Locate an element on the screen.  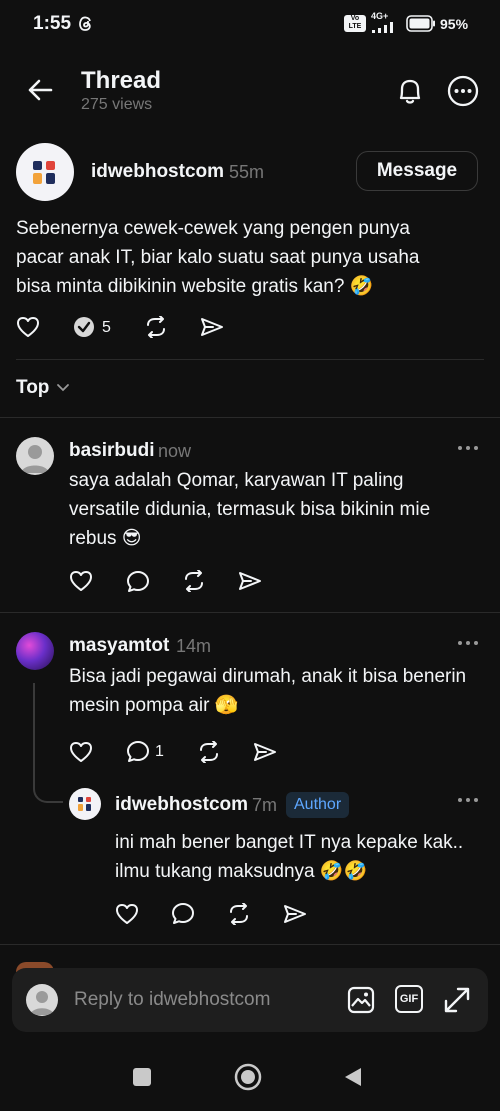
comment-time: now is located at coordinates (175, 451).